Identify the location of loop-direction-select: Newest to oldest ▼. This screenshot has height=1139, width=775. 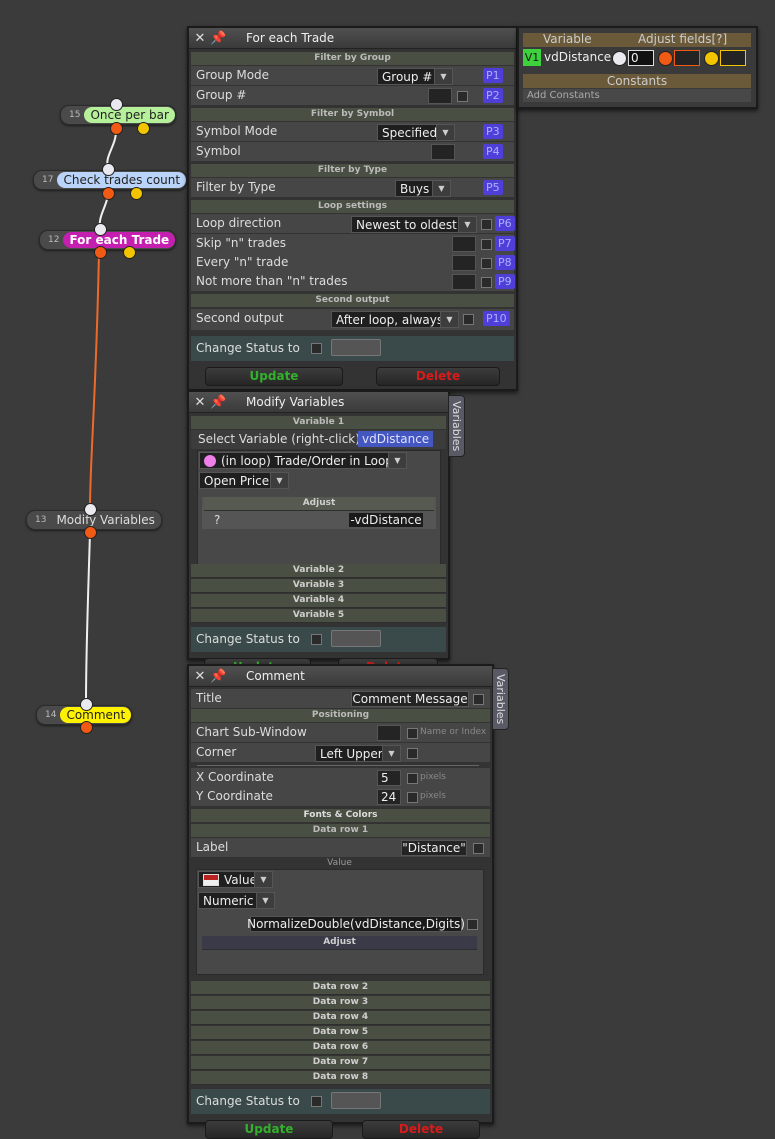
(414, 224).